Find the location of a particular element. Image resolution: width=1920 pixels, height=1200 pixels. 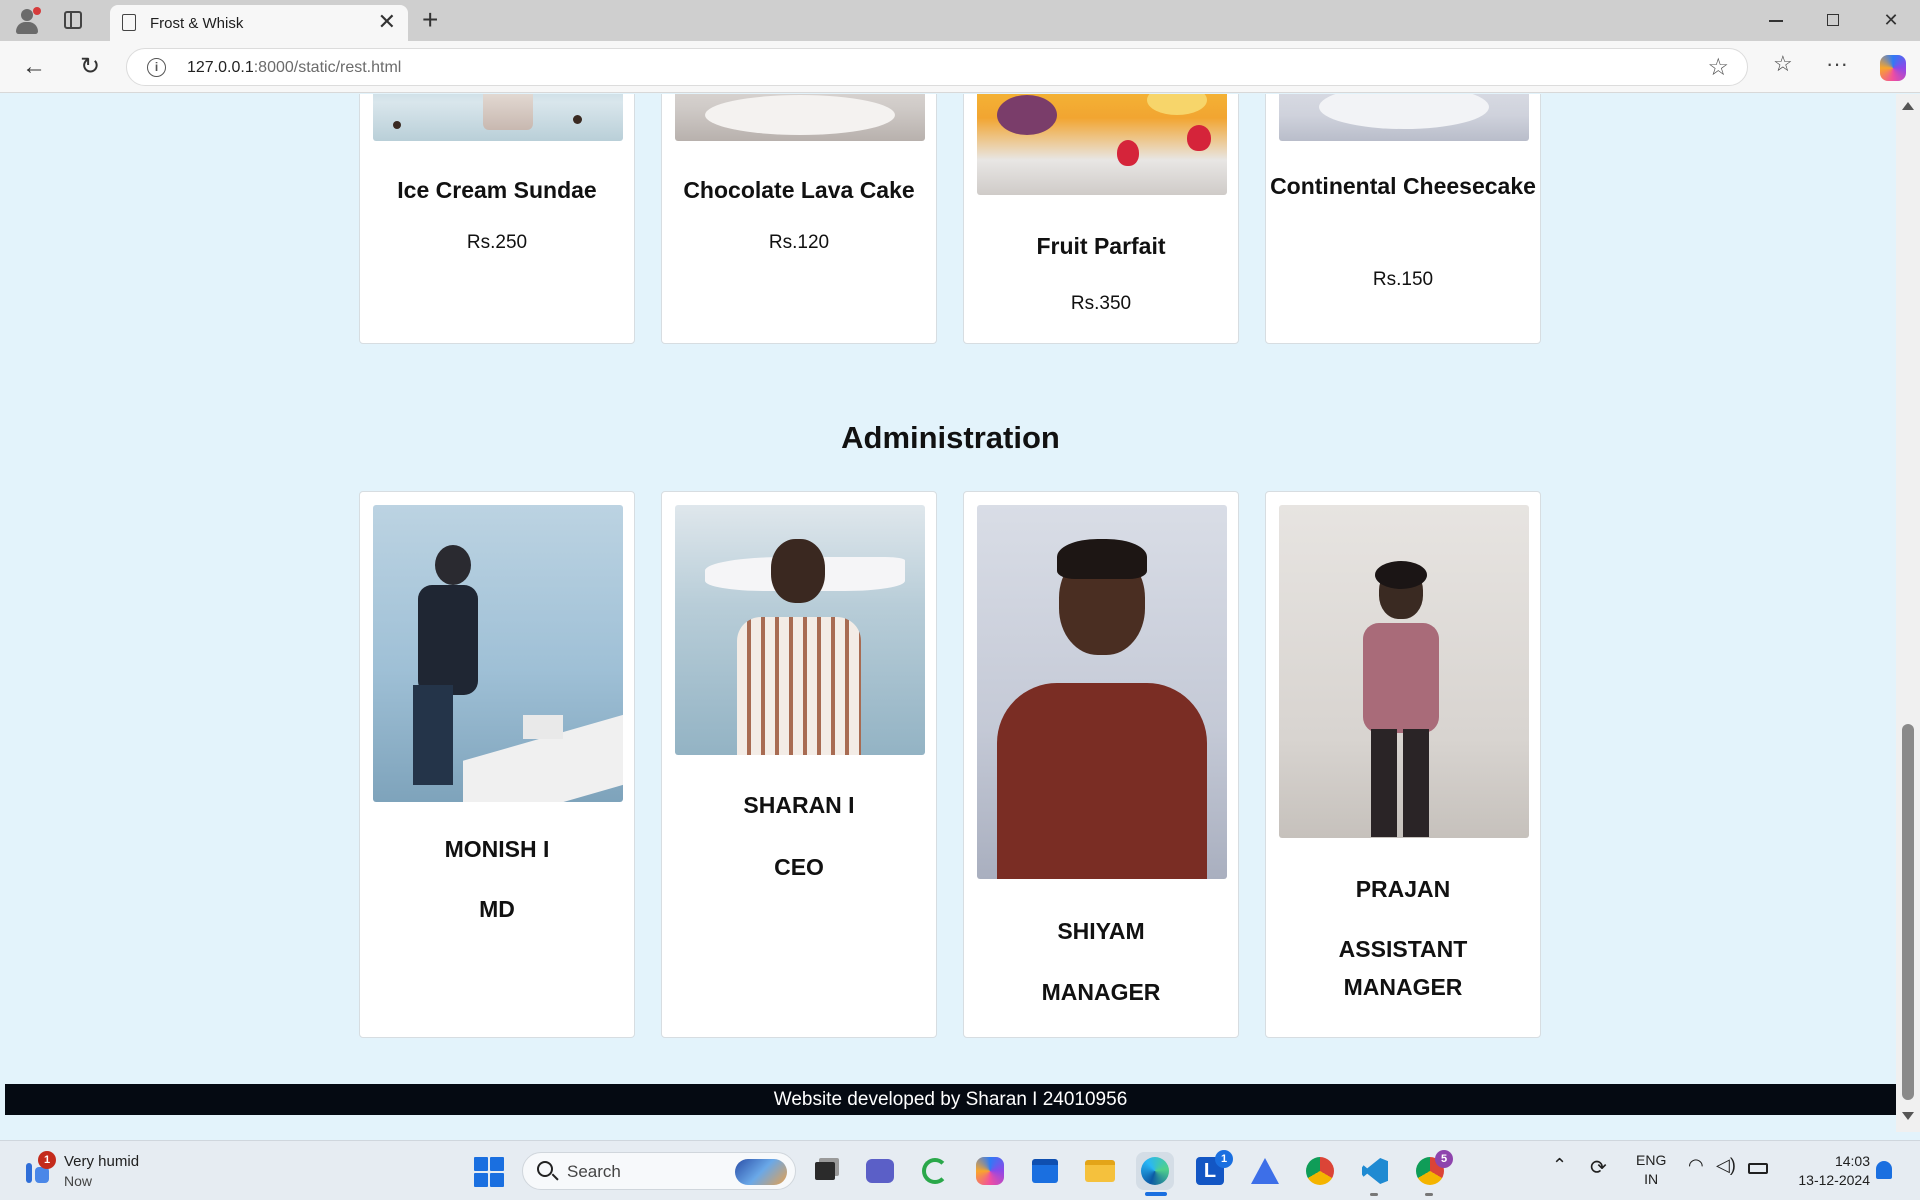

section-title-administration: Administration is located at coordinates (950, 437).